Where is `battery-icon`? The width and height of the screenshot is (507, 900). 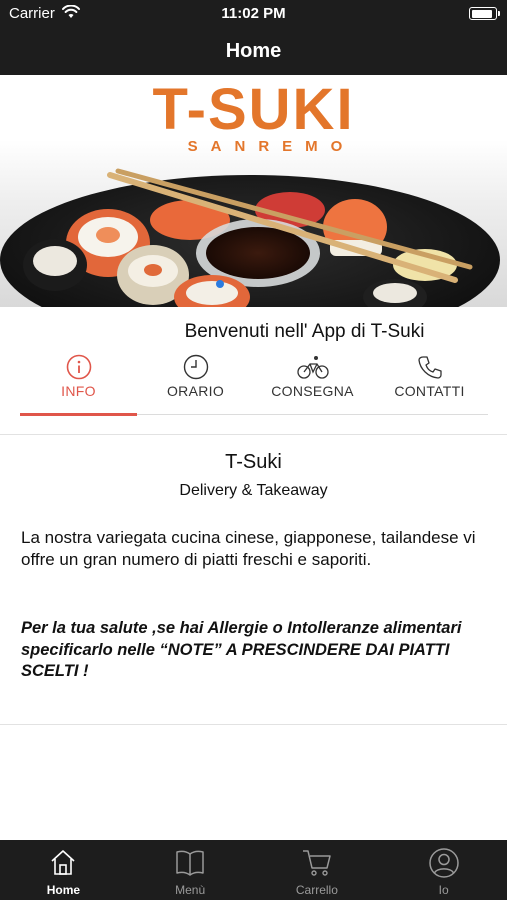
battery-icon is located at coordinates (484, 13).